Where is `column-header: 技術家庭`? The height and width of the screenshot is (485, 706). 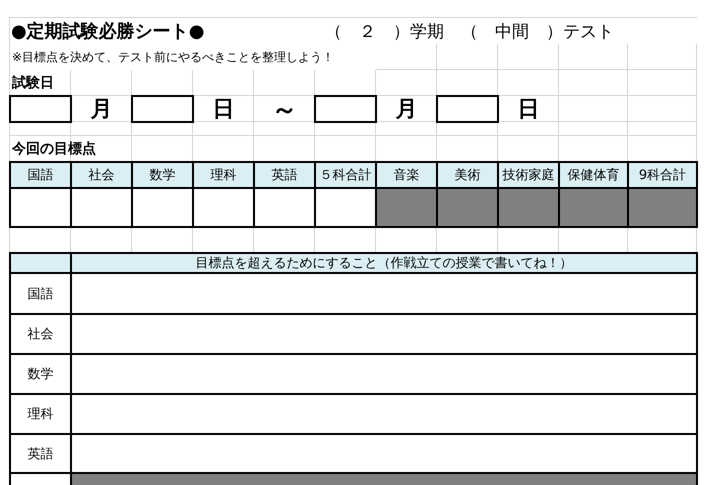
column-header: 技術家庭 is located at coordinates (528, 175).